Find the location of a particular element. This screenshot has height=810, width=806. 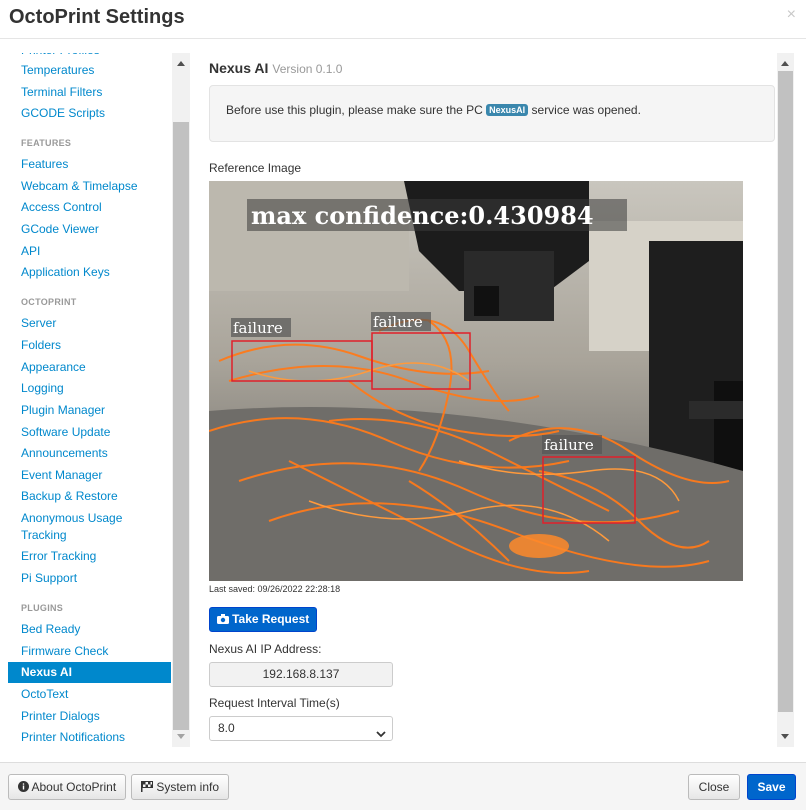

plugin-version: Version 0.1.0 is located at coordinates (307, 69).